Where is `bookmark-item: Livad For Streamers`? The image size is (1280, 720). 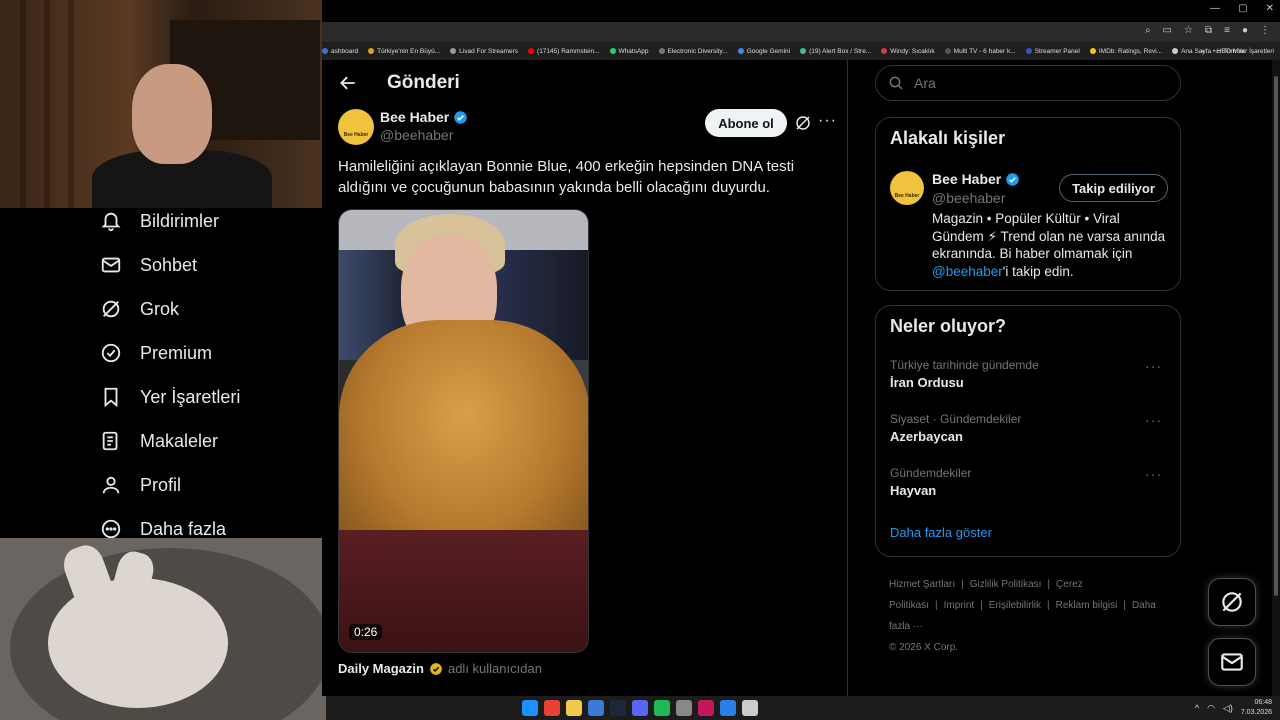 bookmark-item: Livad For Streamers is located at coordinates (484, 51).